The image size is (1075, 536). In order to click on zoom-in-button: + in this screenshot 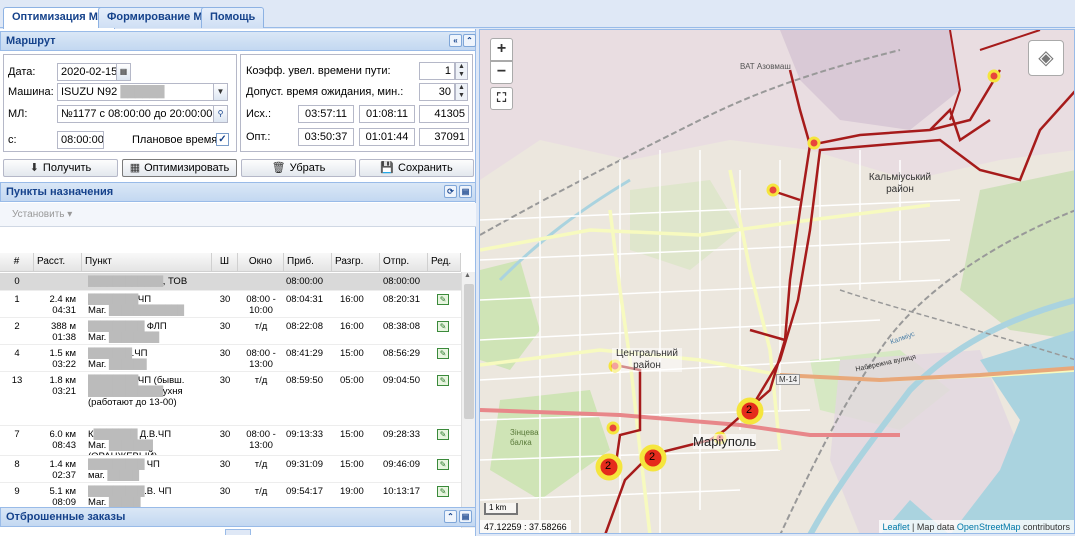, I will do `click(501, 49)`.